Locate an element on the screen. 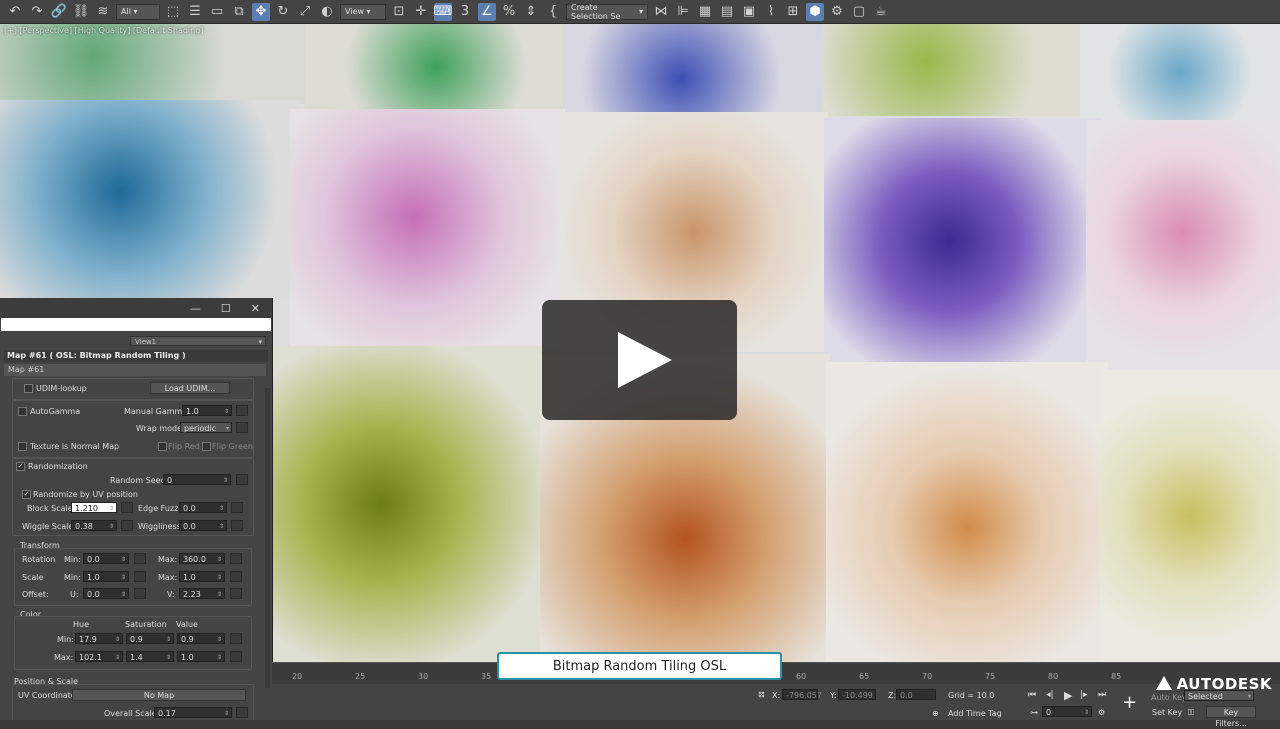 This screenshot has height=729, width=1280. hue-max-spinner: 102.1 ⇕ is located at coordinates (99, 656).